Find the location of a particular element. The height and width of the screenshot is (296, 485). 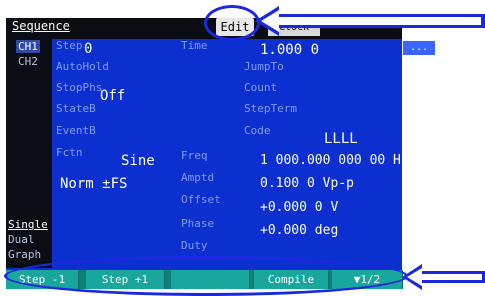

step-label: Step is located at coordinates (69, 45).